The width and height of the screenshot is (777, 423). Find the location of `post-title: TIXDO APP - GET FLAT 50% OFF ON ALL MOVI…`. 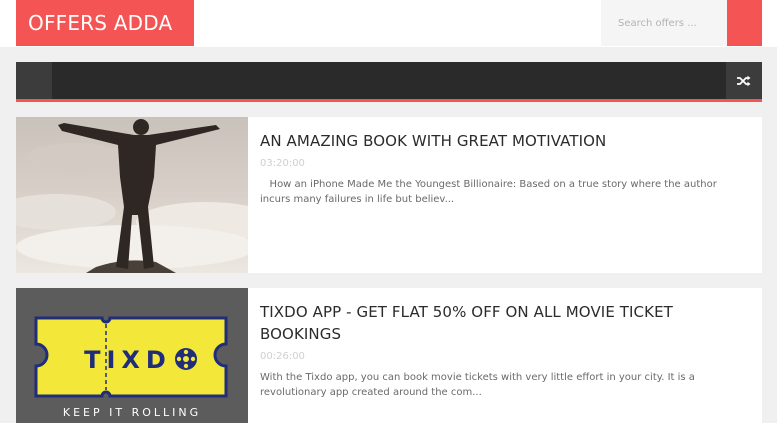

post-title: TIXDO APP - GET FLAT 50% OFF ON ALL MOVI… is located at coordinates (505, 323).